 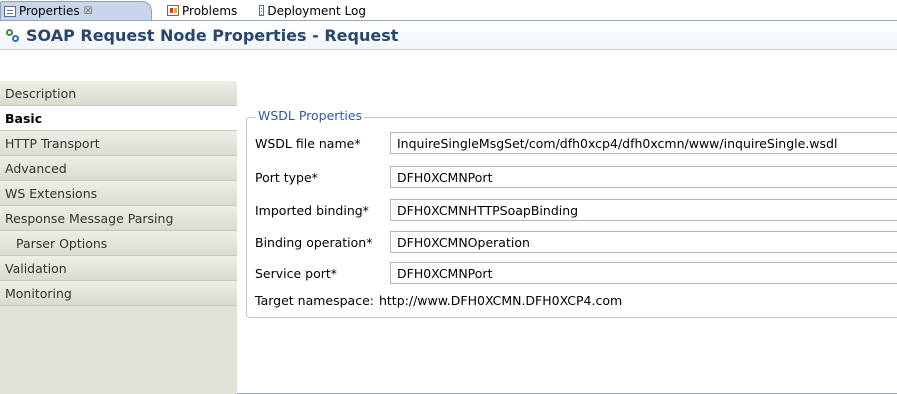 I want to click on tab-deployment-log: Deployment Log, so click(x=311, y=10).